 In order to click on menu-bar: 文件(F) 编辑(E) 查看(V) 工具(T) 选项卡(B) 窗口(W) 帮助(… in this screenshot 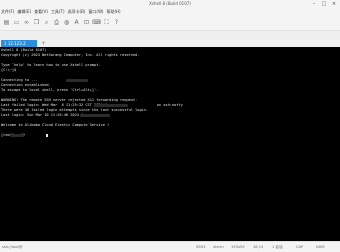, I will do `click(170, 11)`.